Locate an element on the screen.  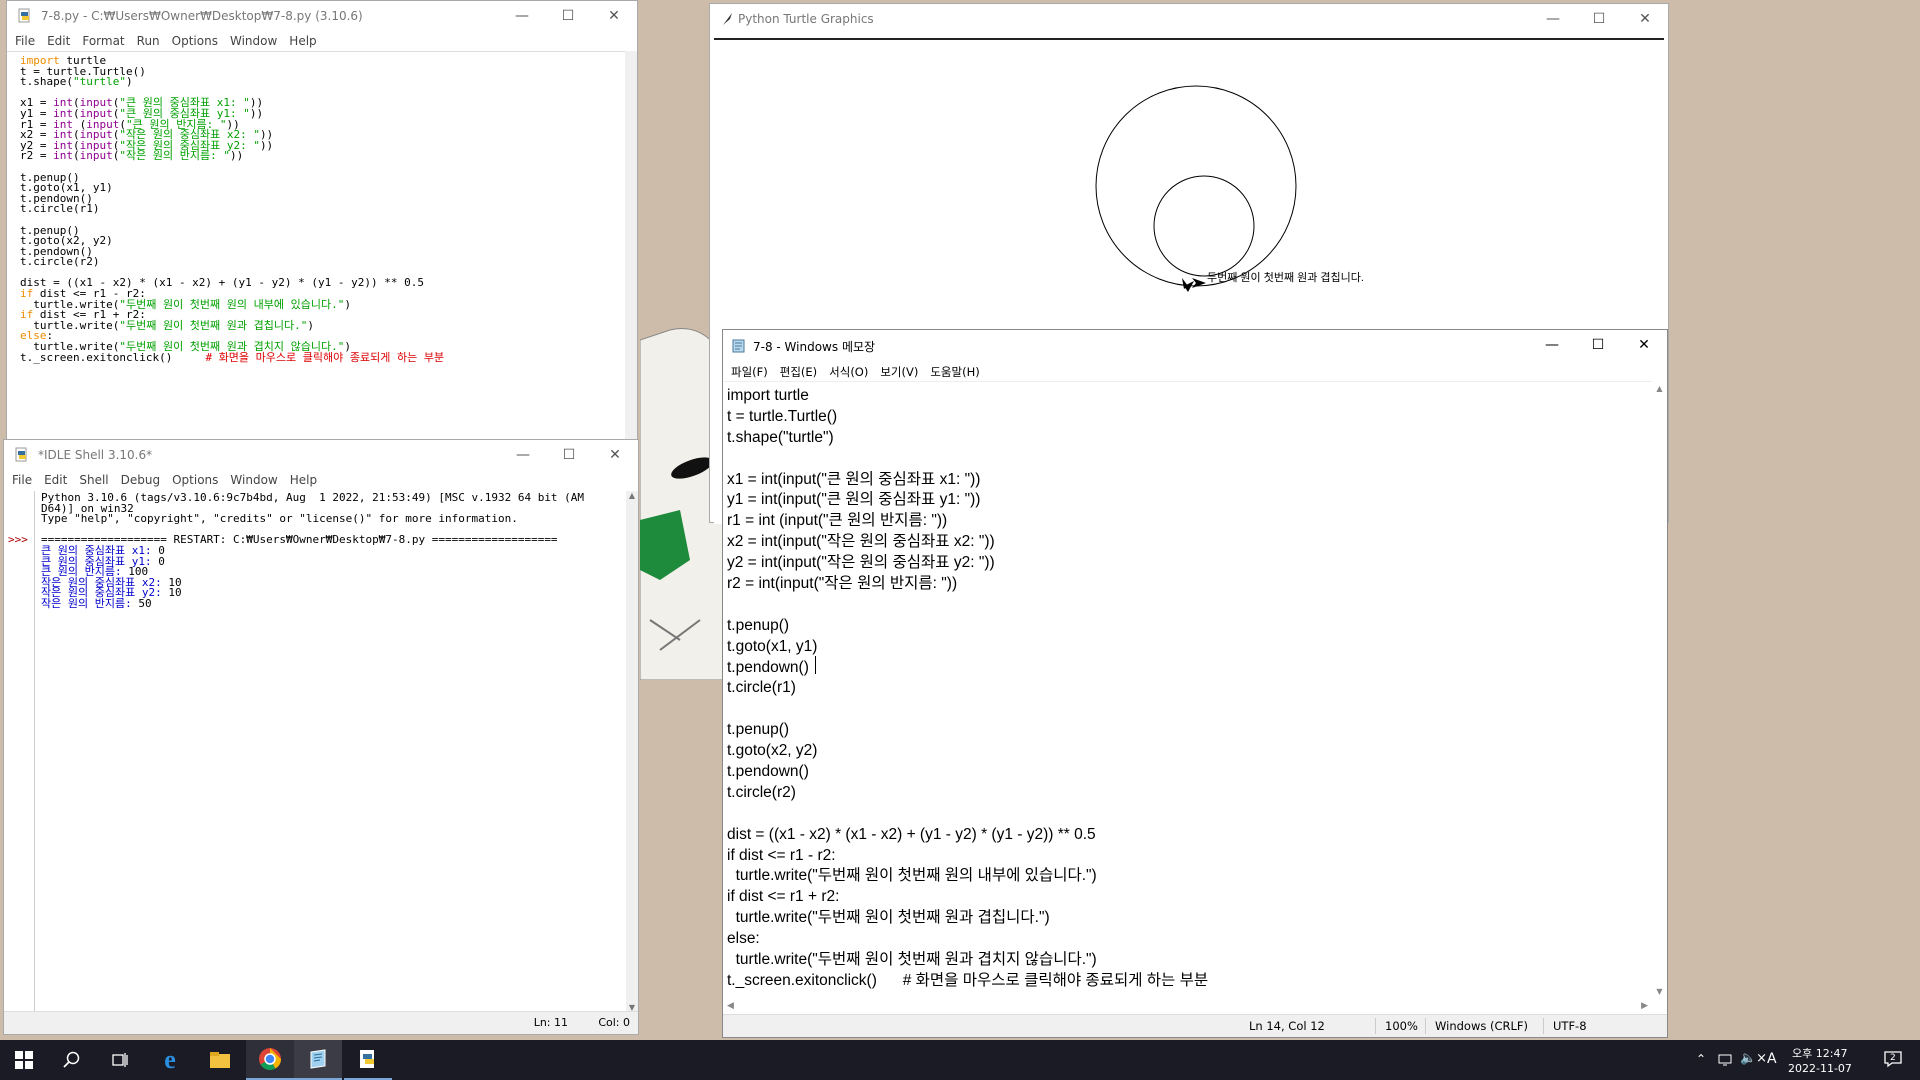
shell-titlebar: *IDLE Shell 3.10.6* — ☐ ✕ is located at coordinates (321, 455).